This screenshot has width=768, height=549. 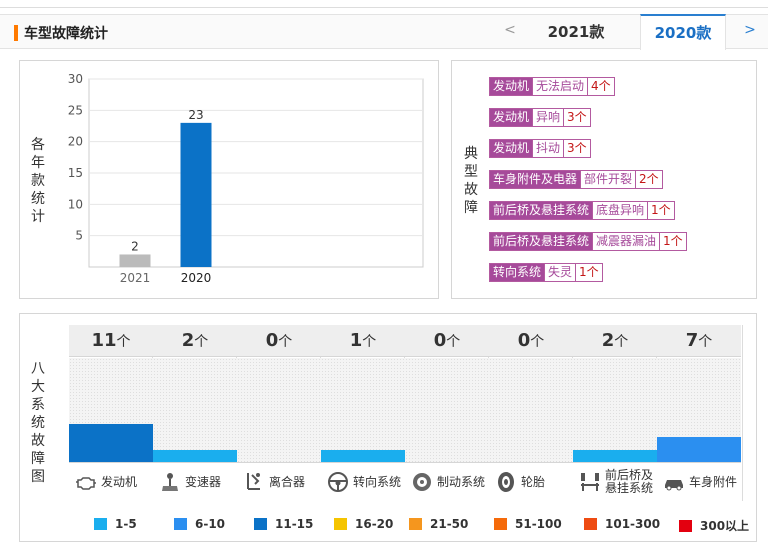 I want to click on page-title: 车型故障统计, so click(x=66, y=34).